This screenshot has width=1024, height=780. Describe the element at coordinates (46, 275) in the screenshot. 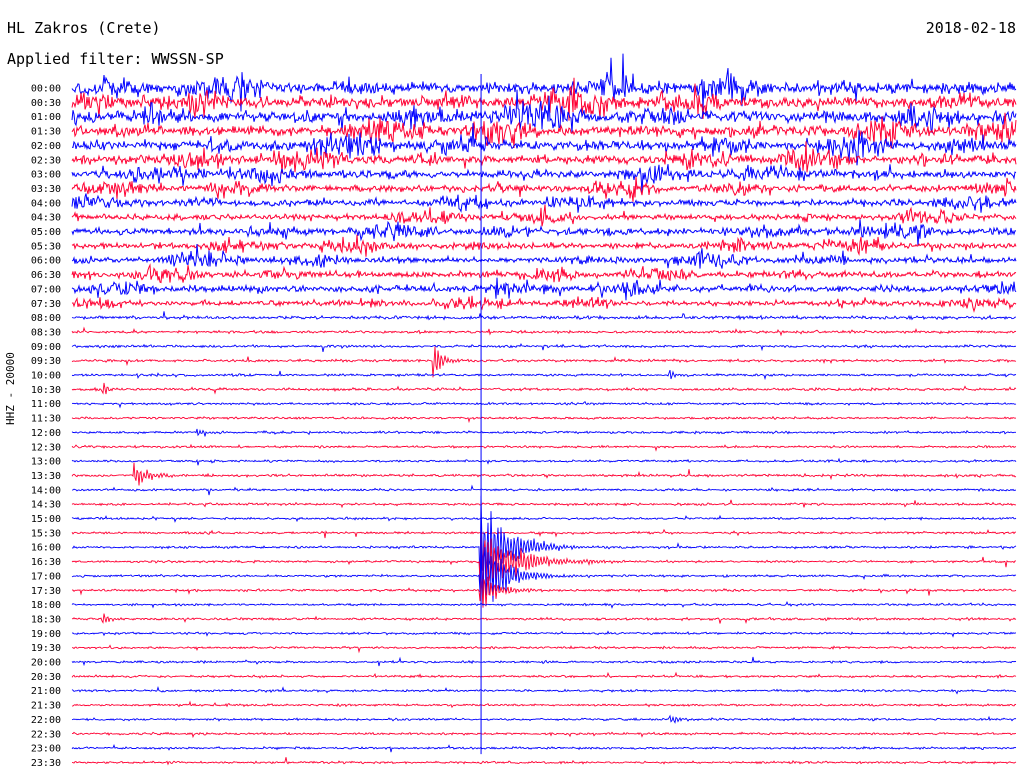

I see `row-time-label: 06:30` at that location.